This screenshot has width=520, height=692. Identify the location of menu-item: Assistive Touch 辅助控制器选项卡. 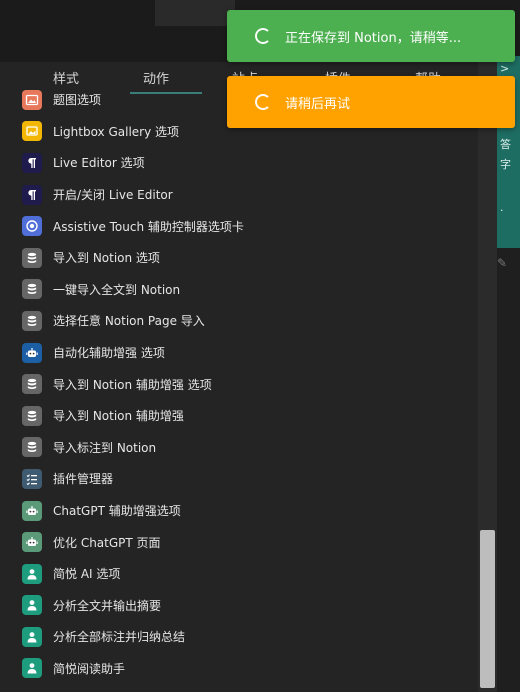
(239, 226).